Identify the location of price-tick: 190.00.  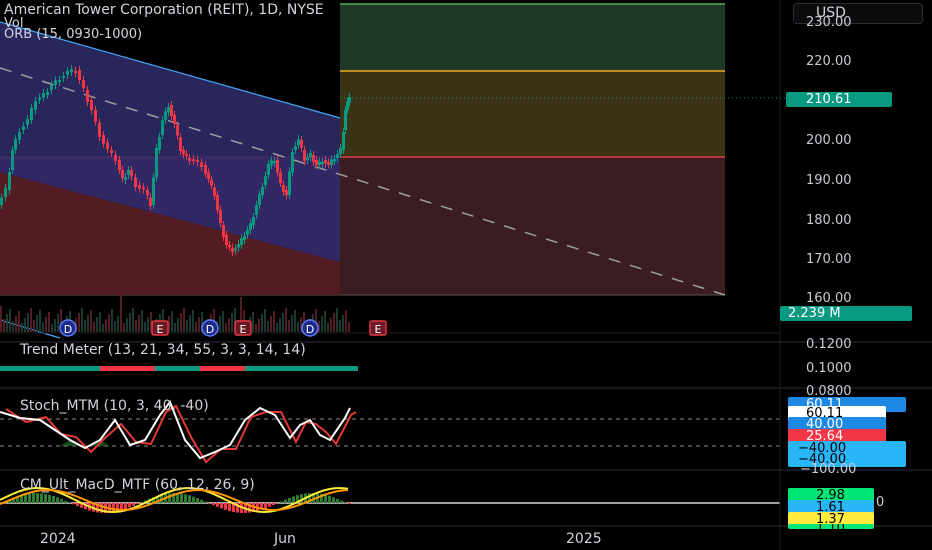
(829, 180).